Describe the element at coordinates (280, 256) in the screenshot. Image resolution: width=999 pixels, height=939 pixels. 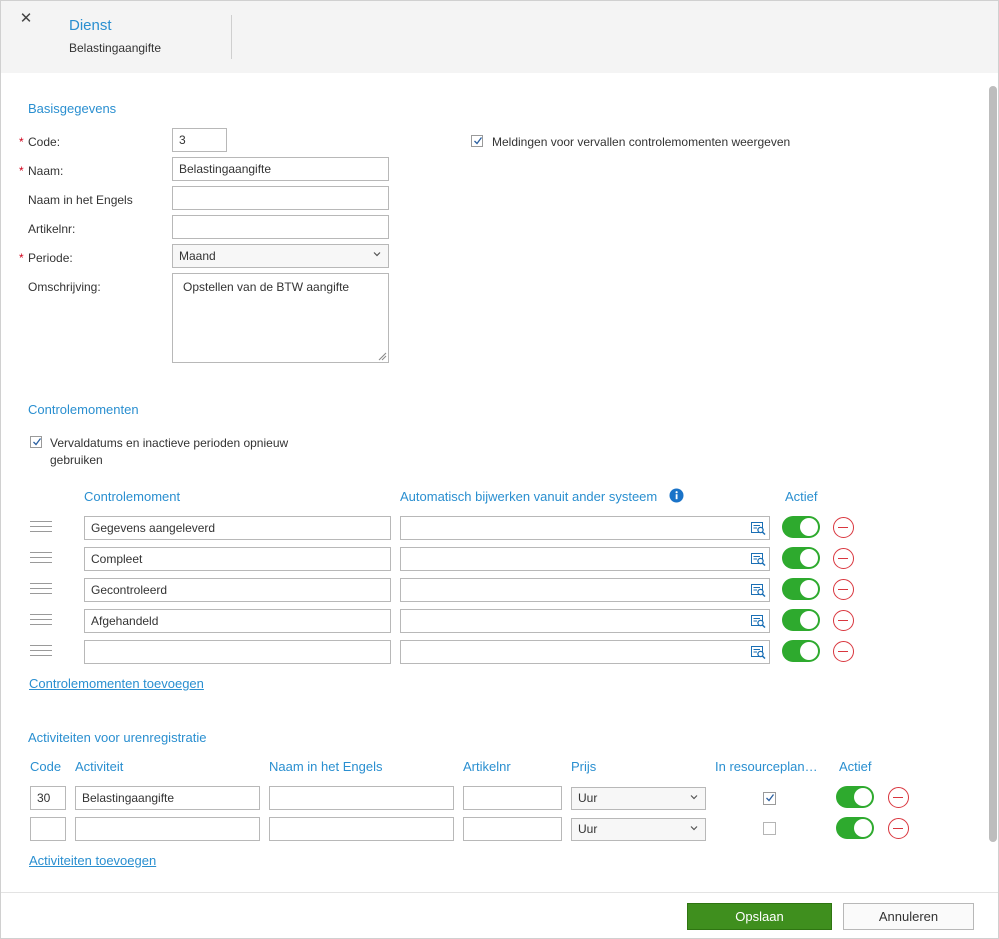
I see `periode-select: Maand` at that location.